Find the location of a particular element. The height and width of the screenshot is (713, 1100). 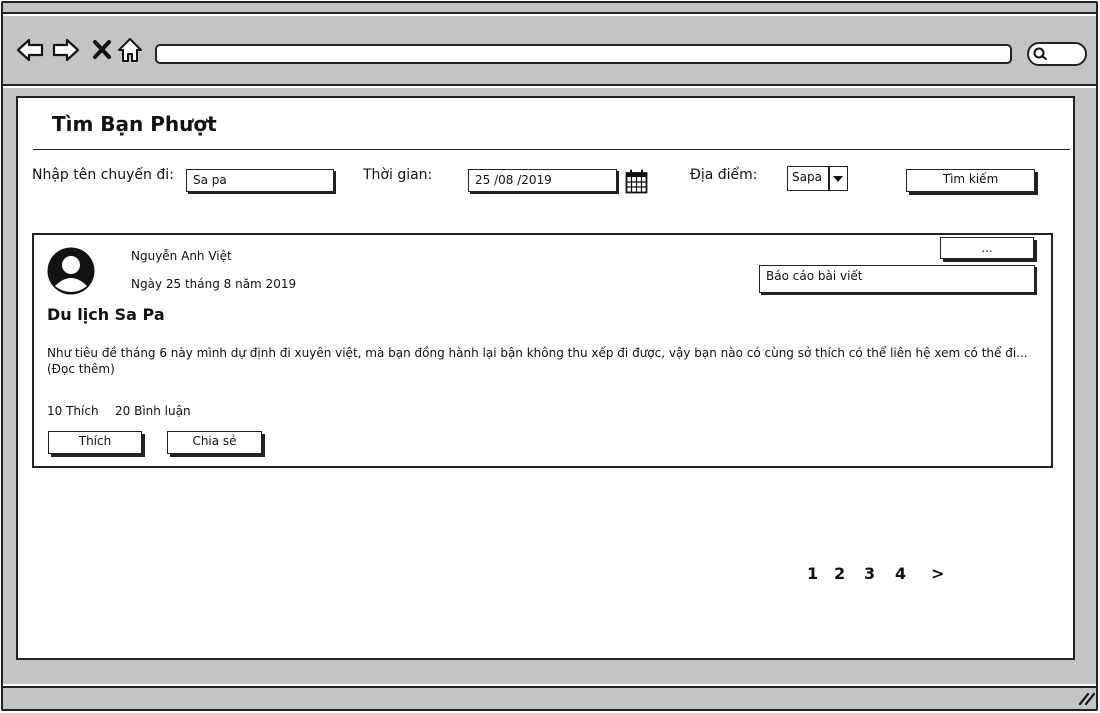

share-button: Chia sẻ is located at coordinates (214, 442).